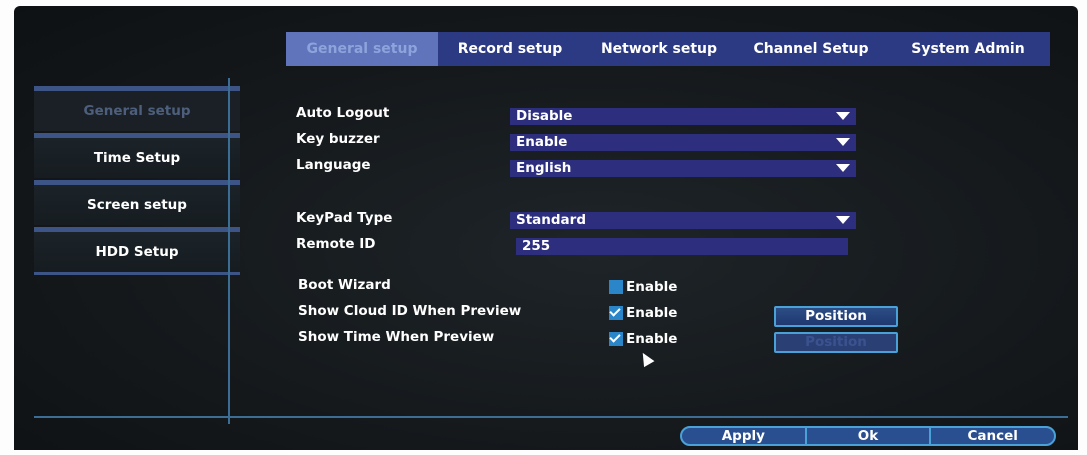 The image size is (1087, 455). What do you see at coordinates (229, 251) in the screenshot?
I see `sidebar-divider` at bounding box center [229, 251].